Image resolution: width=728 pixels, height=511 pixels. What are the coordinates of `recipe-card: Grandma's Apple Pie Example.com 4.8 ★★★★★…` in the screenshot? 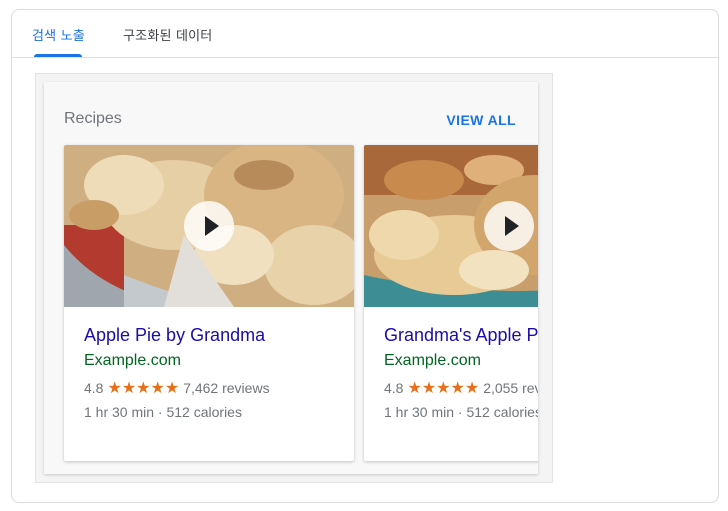 It's located at (451, 303).